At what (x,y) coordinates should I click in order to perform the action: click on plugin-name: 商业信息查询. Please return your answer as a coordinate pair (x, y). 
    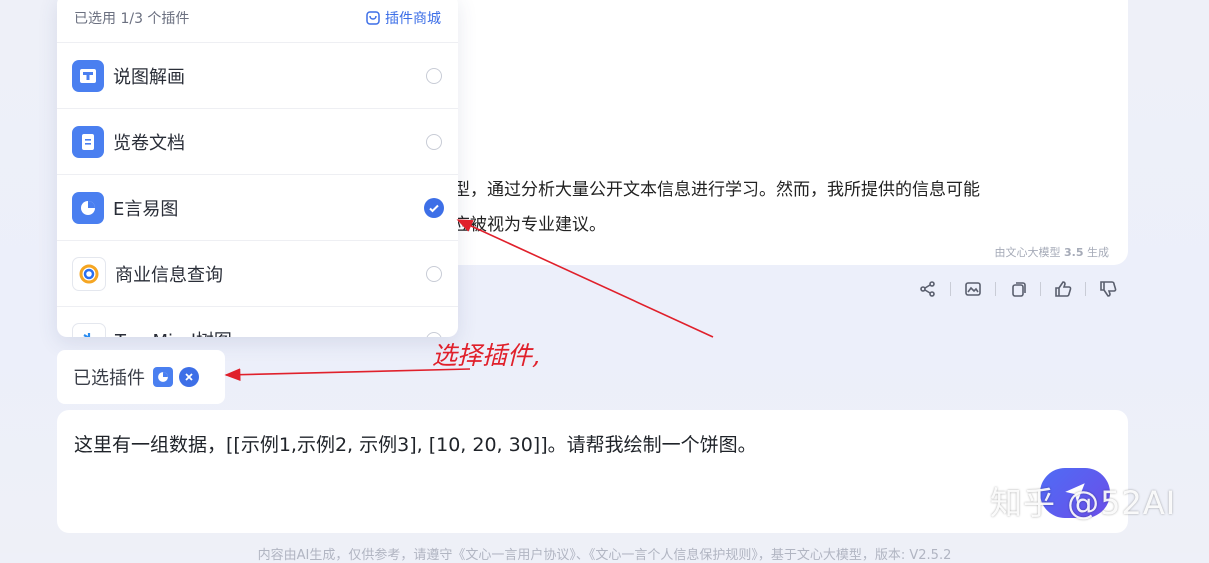
    Looking at the image, I should click on (169, 275).